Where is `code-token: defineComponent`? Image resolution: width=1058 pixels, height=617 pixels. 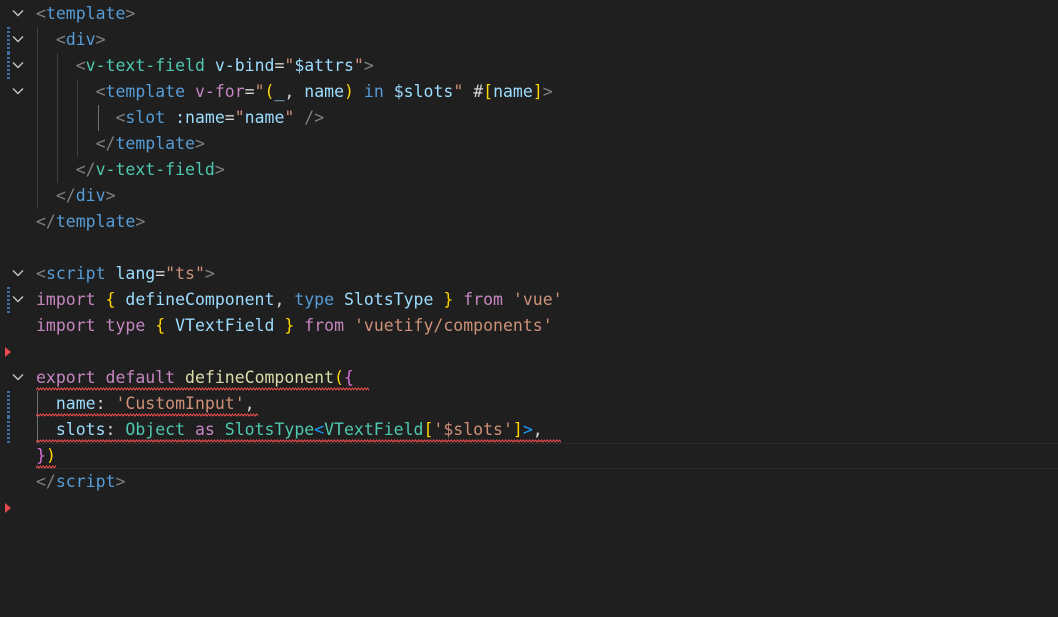
code-token: defineComponent is located at coordinates (200, 299).